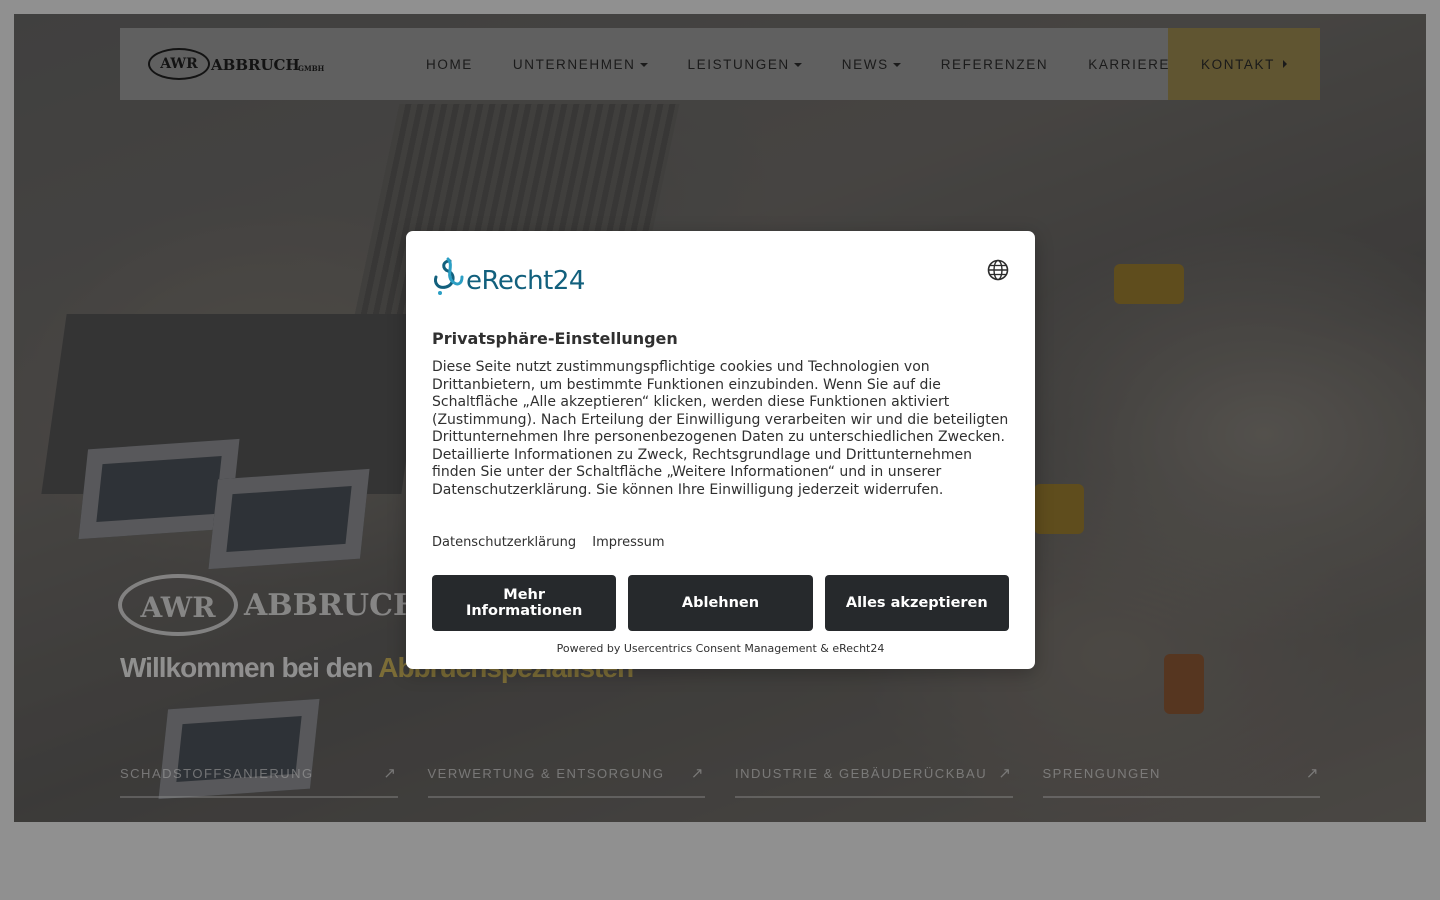  I want to click on consent-links: Datenschutzerklärung Impressum, so click(554, 542).